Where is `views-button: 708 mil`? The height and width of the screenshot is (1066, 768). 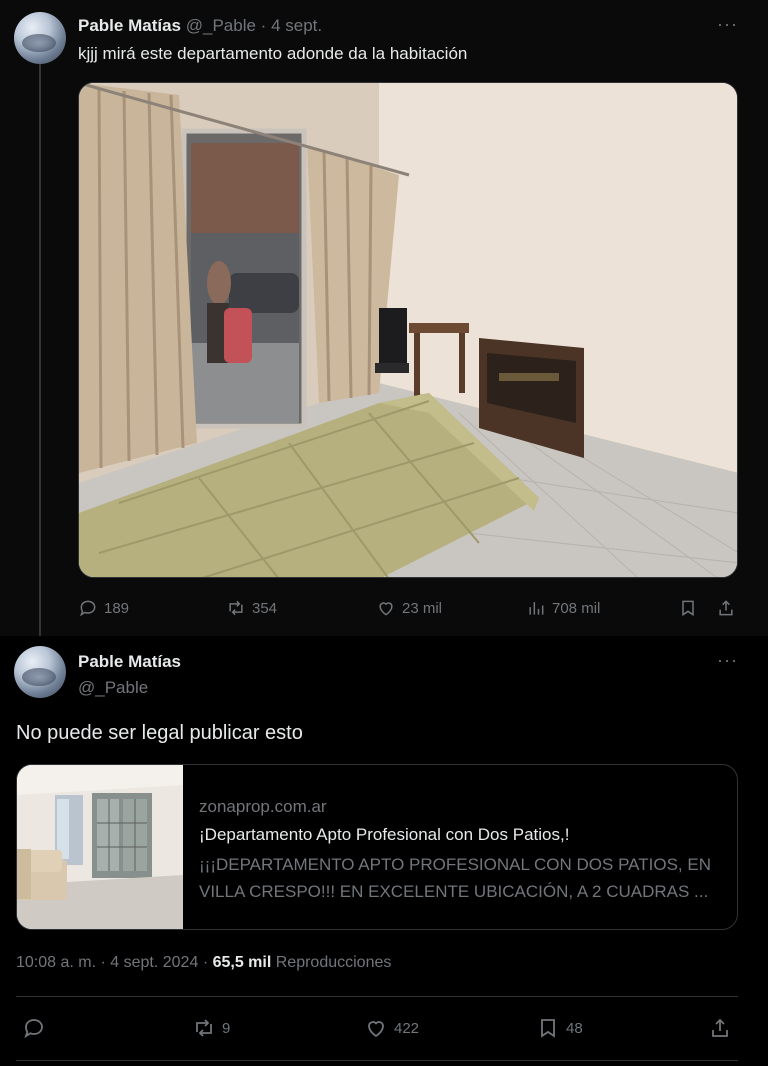 views-button: 708 mil is located at coordinates (563, 608).